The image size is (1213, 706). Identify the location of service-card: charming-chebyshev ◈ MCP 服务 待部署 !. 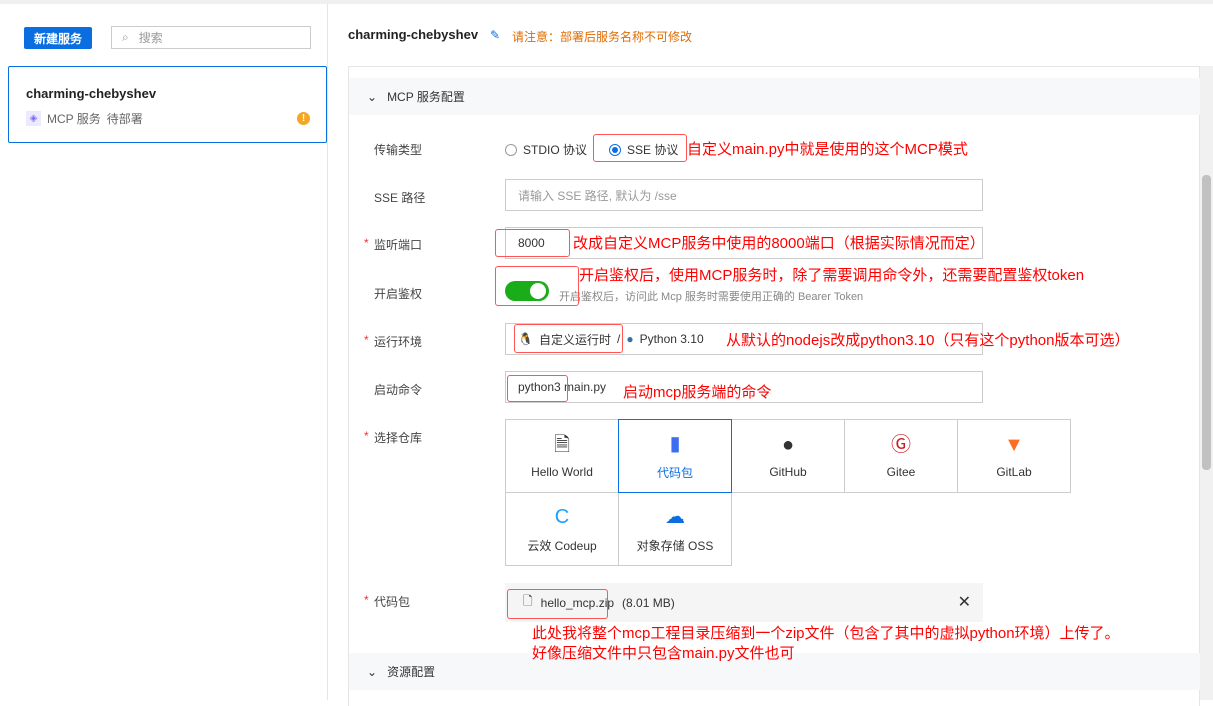
(167, 104).